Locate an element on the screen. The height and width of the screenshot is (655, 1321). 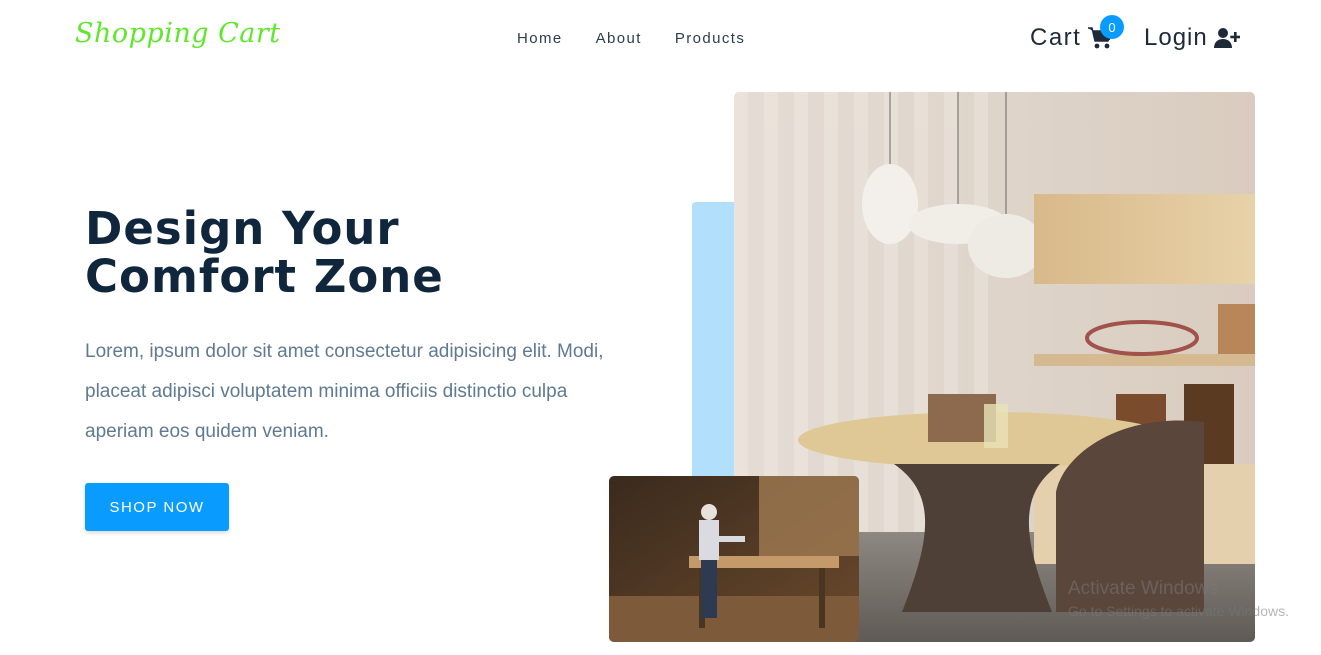
nav-about-link: About is located at coordinates (619, 38).